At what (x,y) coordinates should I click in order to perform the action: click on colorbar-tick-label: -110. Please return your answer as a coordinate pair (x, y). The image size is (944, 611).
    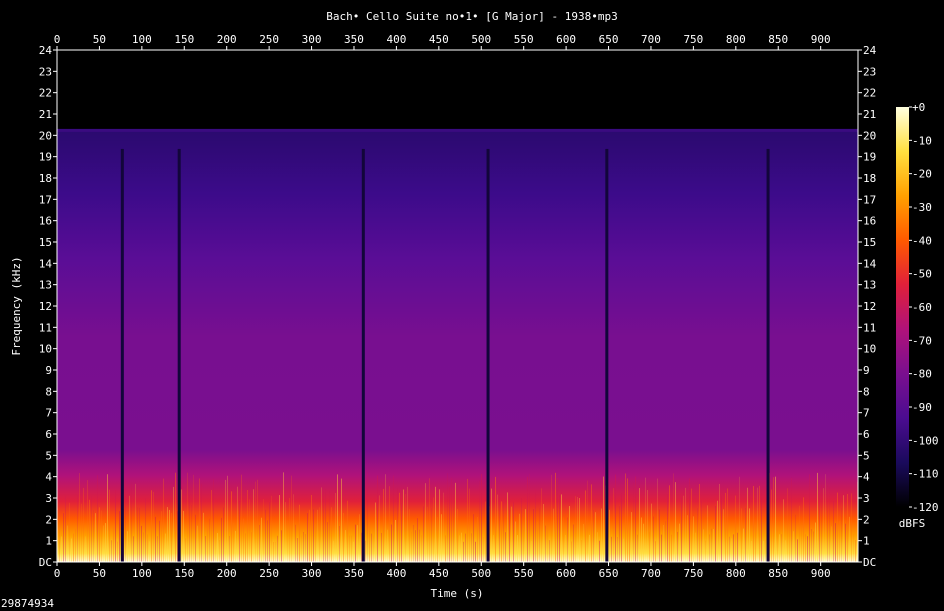
    Looking at the image, I should click on (925, 474).